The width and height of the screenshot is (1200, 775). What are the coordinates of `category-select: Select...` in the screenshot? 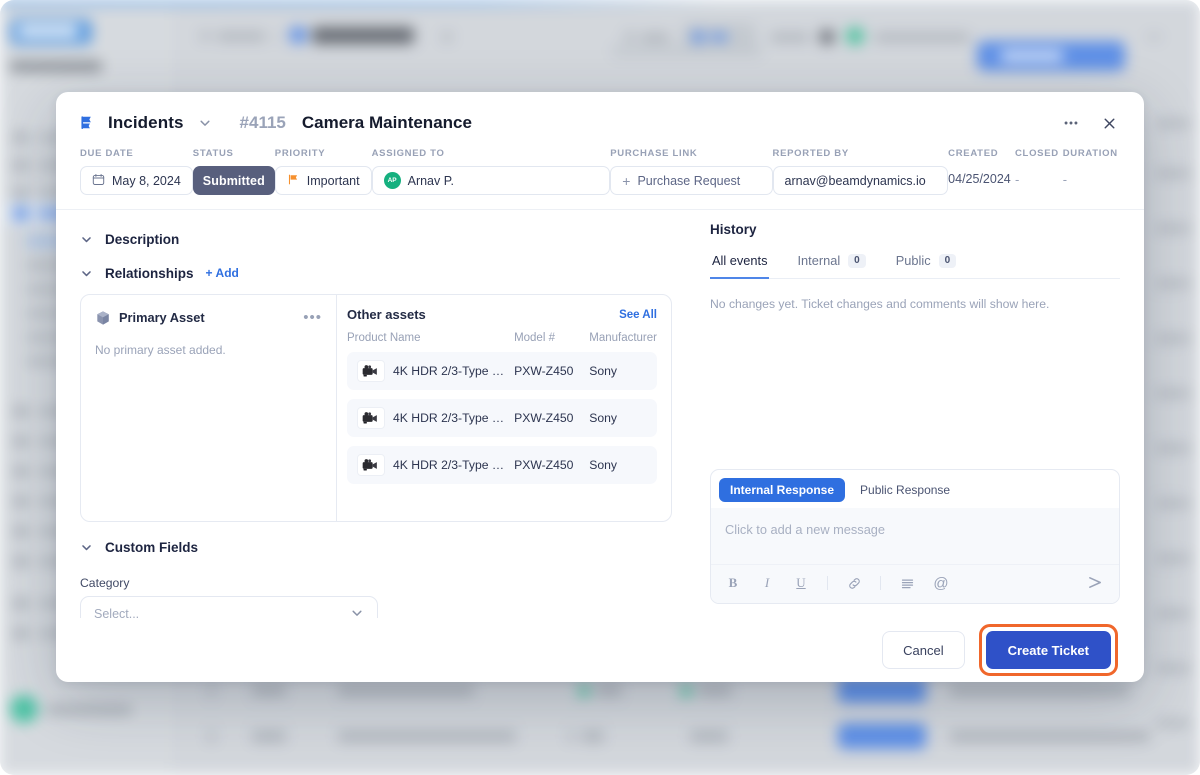 It's located at (229, 607).